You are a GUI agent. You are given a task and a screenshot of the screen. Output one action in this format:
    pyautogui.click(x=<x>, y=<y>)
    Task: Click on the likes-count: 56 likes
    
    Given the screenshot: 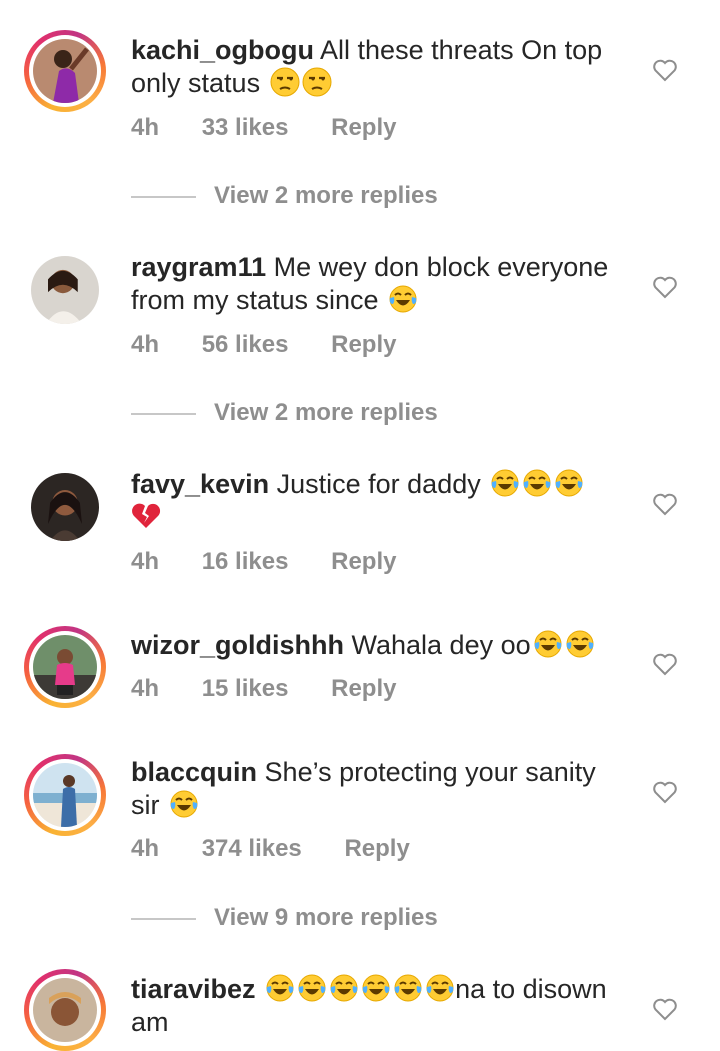 What is the action you would take?
    pyautogui.click(x=245, y=344)
    